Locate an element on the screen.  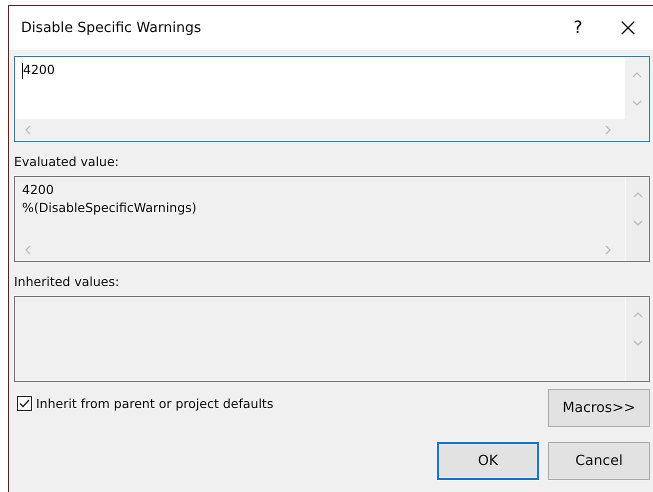
checkmark-icon is located at coordinates (24, 403).